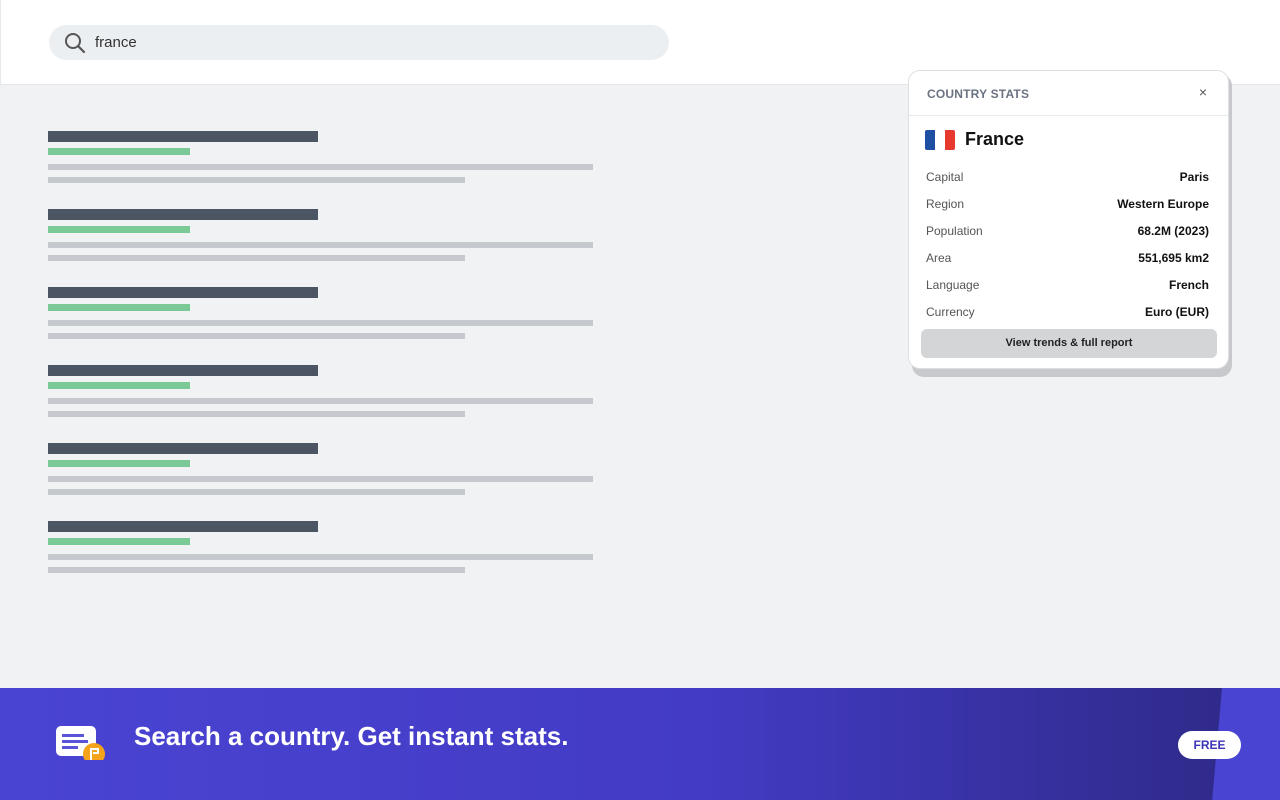 The width and height of the screenshot is (1280, 800). Describe the element at coordinates (1067, 315) in the screenshot. I see `stat-row-currency: Currency Euro (EUR)` at that location.